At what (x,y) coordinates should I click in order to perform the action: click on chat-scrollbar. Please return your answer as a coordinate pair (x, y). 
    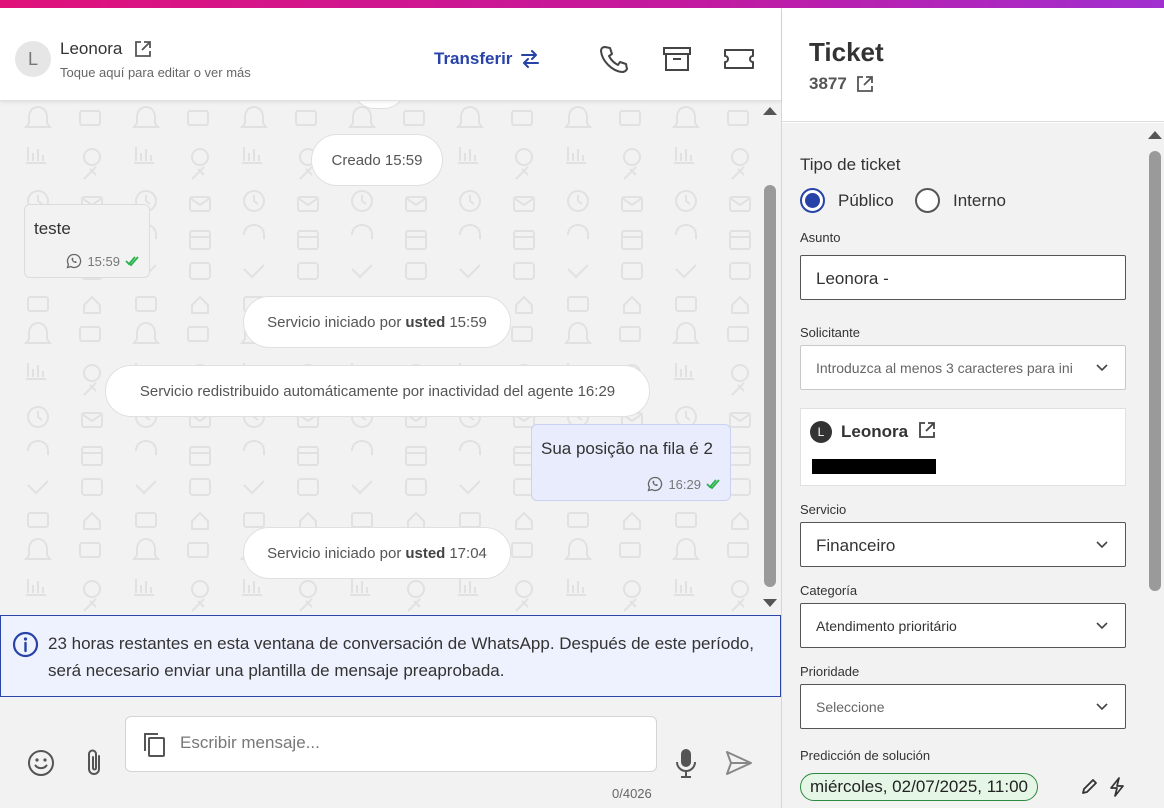
    Looking at the image, I should click on (771, 358).